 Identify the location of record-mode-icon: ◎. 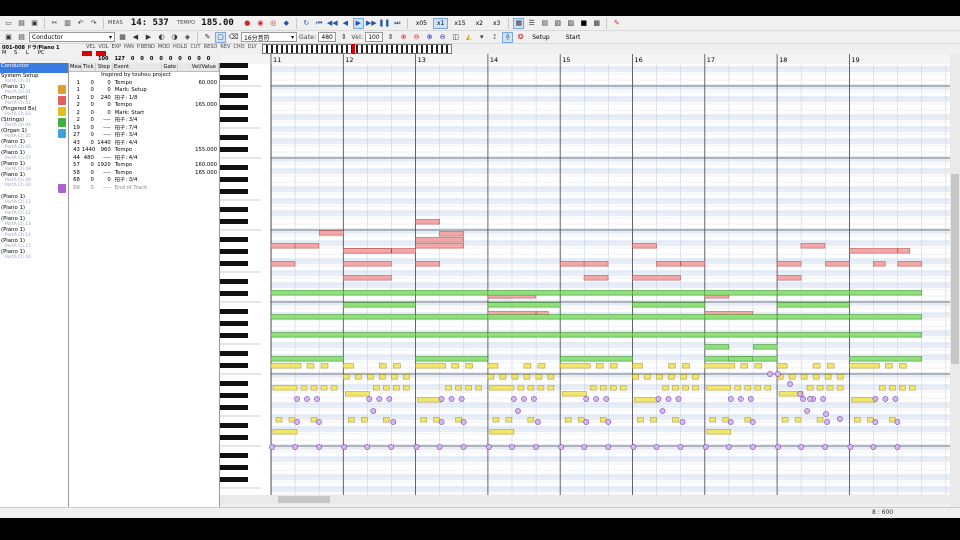
(273, 23).